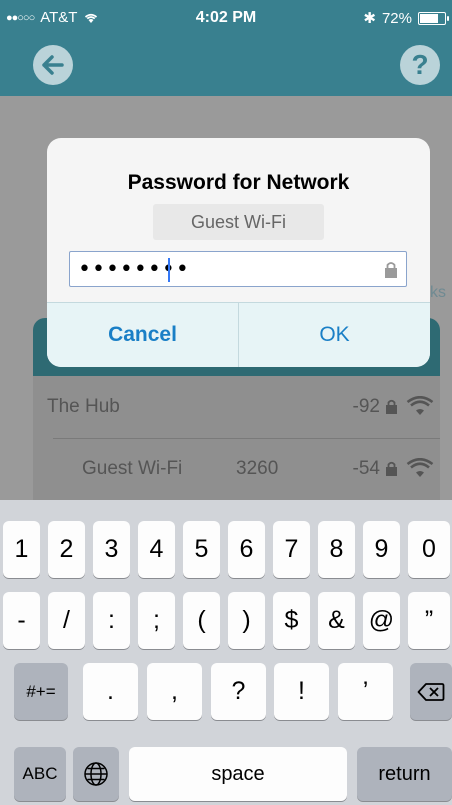 Image resolution: width=452 pixels, height=805 pixels. What do you see at coordinates (336, 620) in the screenshot?
I see `key-ampersand: &` at bounding box center [336, 620].